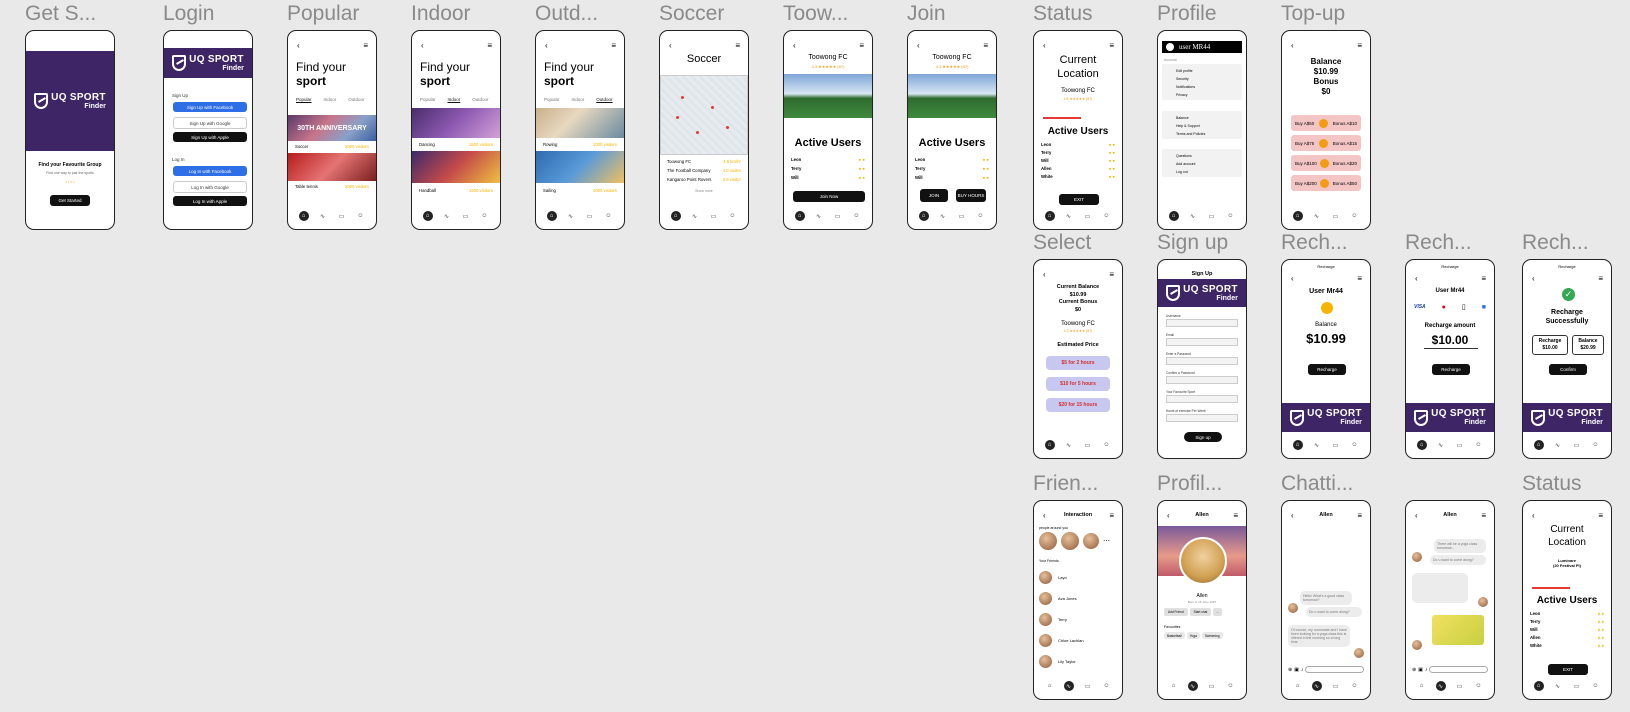 This screenshot has width=1630, height=712. Describe the element at coordinates (1209, 79) in the screenshot. I see `menu-security: Security` at that location.